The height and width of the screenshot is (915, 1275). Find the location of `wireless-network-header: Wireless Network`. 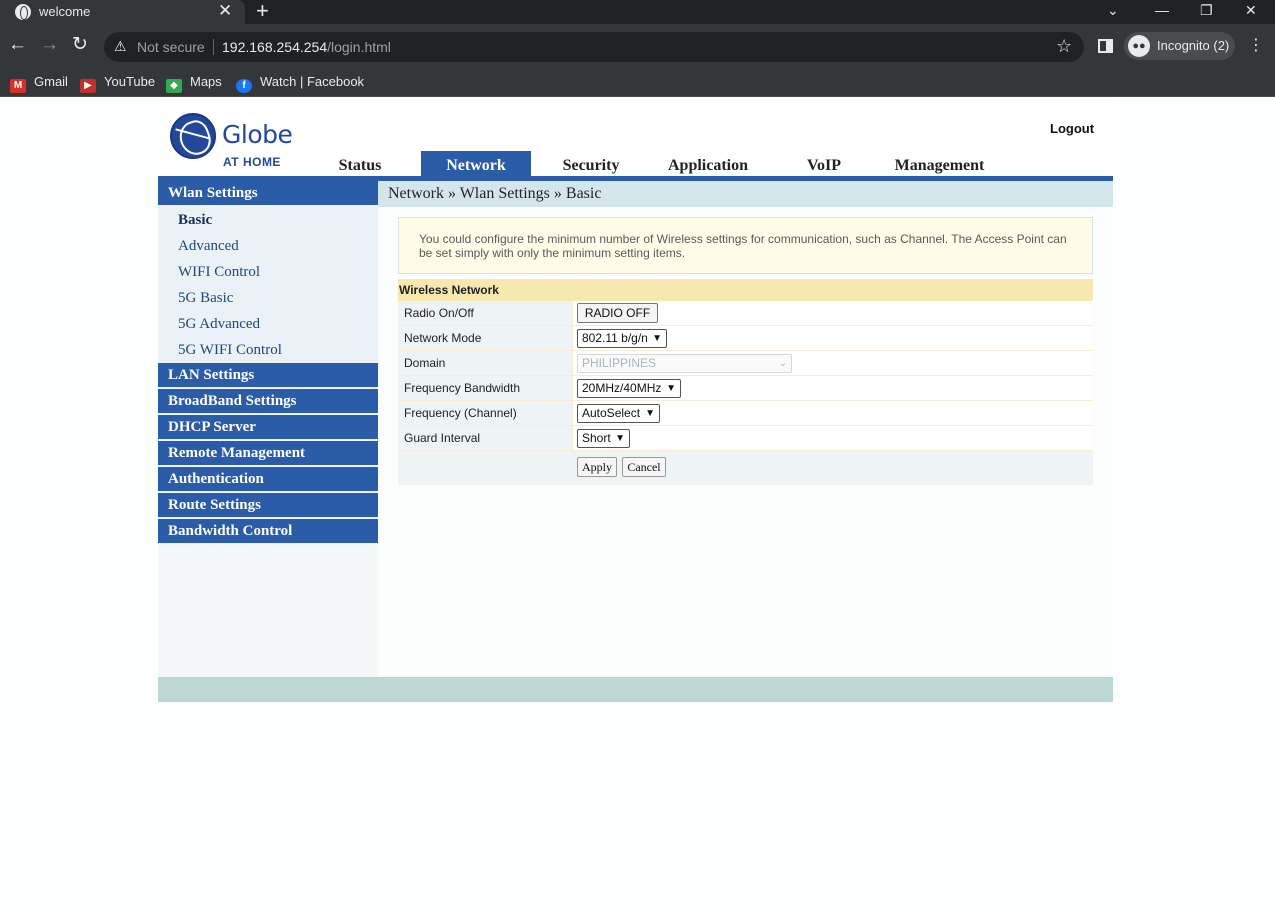

wireless-network-header: Wireless Network is located at coordinates (745, 290).